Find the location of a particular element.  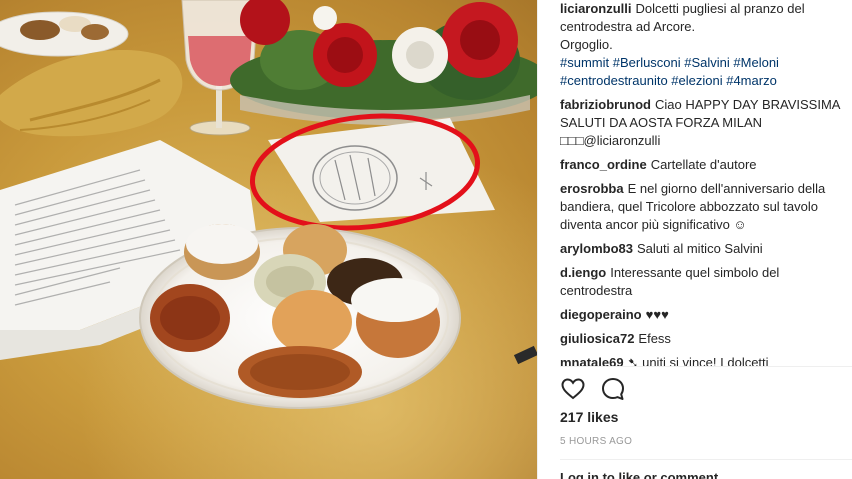

comment-text: Saluti al mitico Salvini is located at coordinates (699, 248).